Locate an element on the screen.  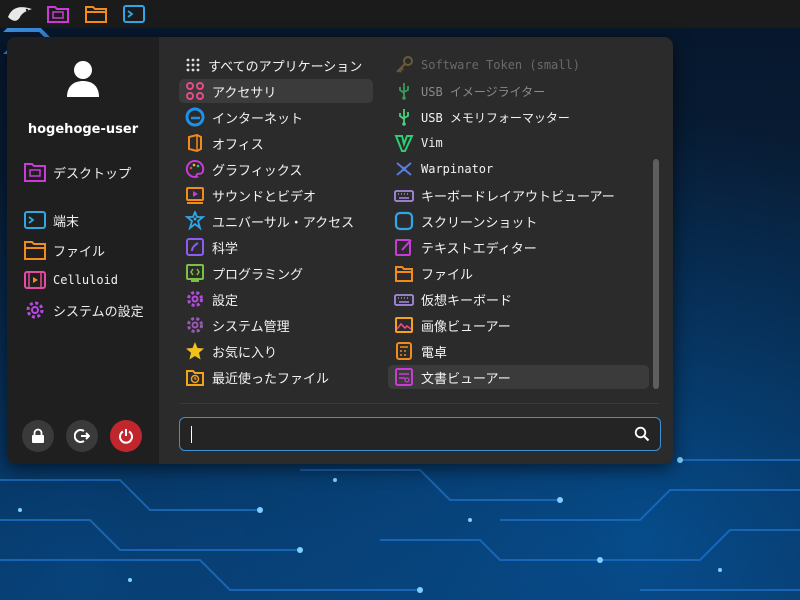
app-document-viewer: 文書ビューアー is located at coordinates (518, 377).